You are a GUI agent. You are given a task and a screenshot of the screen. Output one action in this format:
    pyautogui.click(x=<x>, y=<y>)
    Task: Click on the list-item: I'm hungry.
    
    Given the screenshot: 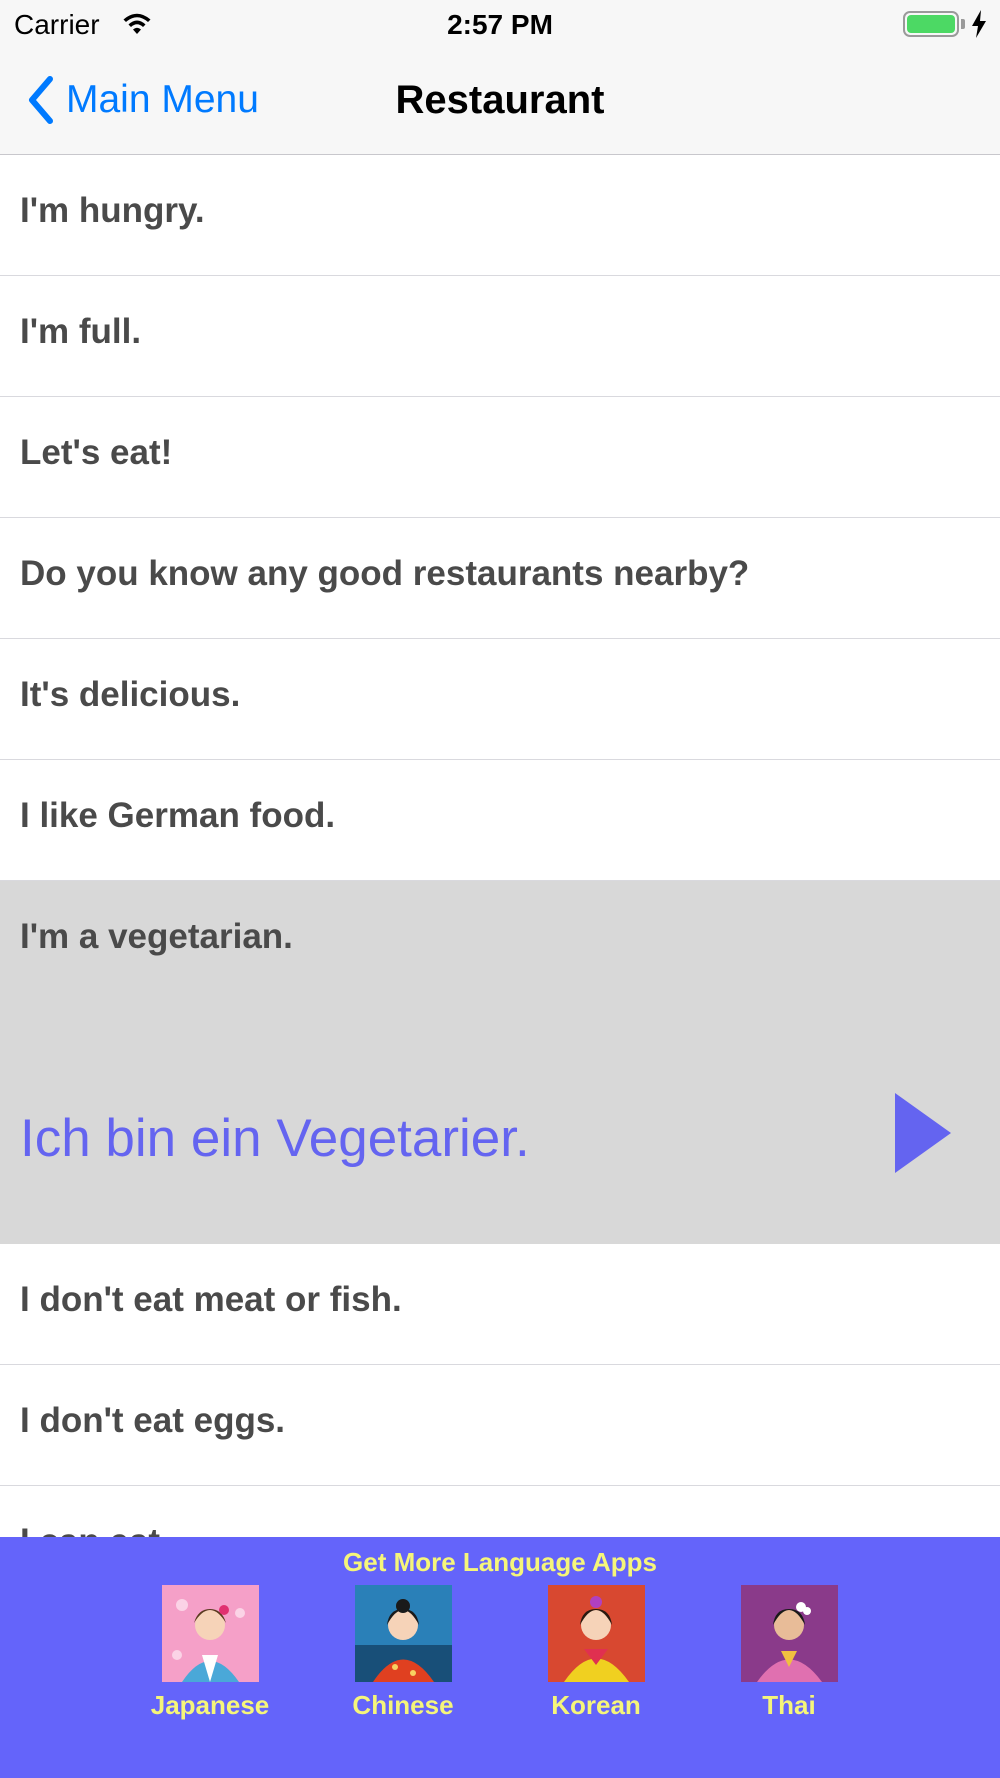 What is the action you would take?
    pyautogui.click(x=500, y=215)
    